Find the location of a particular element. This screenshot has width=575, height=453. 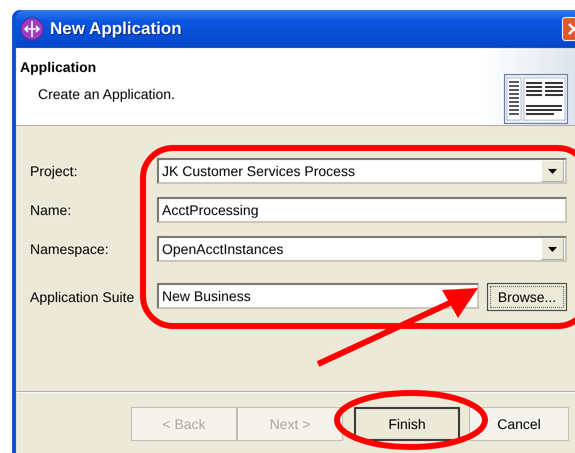

wizard-button: Cancel is located at coordinates (519, 424).